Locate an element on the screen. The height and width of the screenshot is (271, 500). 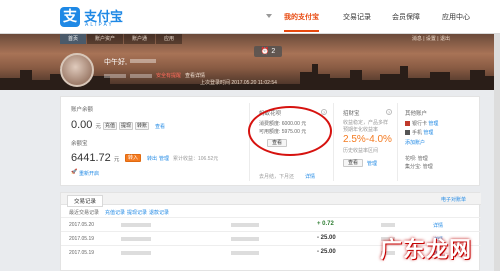
table-row: 2017.05.20 + 0.72 详情 is located at coordinates (271, 224).